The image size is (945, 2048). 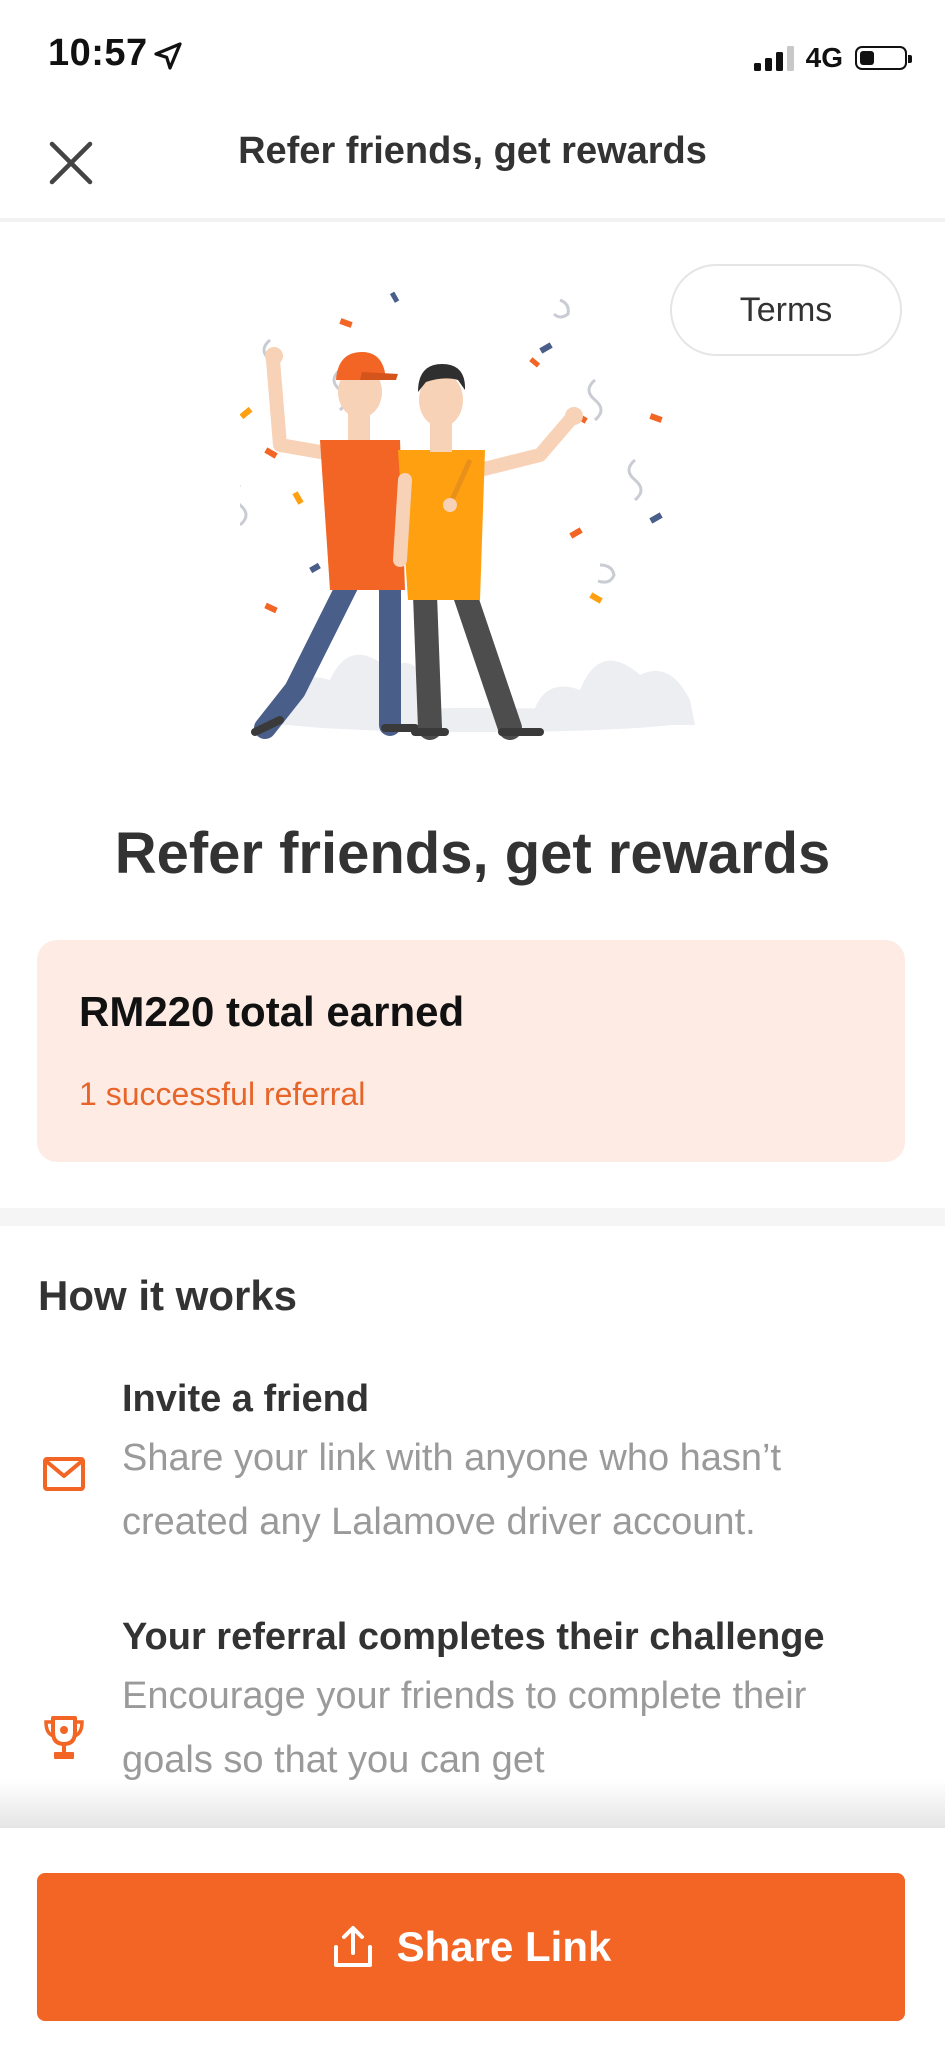 I want to click on earnings-card: RM220 total earned 1 successful referral, so click(x=471, y=1051).